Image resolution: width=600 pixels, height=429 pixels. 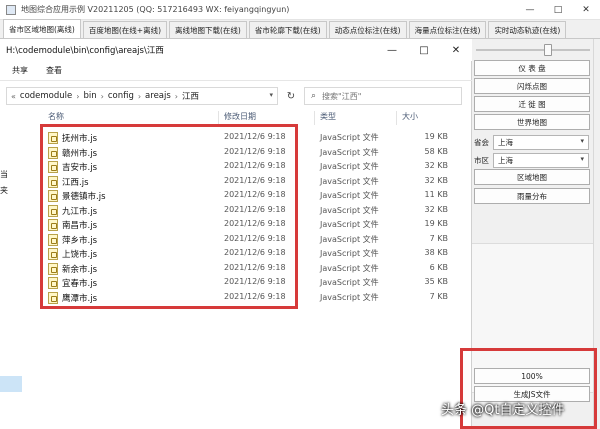 I want to click on window-controls: — □ ✕, so click(x=558, y=10).